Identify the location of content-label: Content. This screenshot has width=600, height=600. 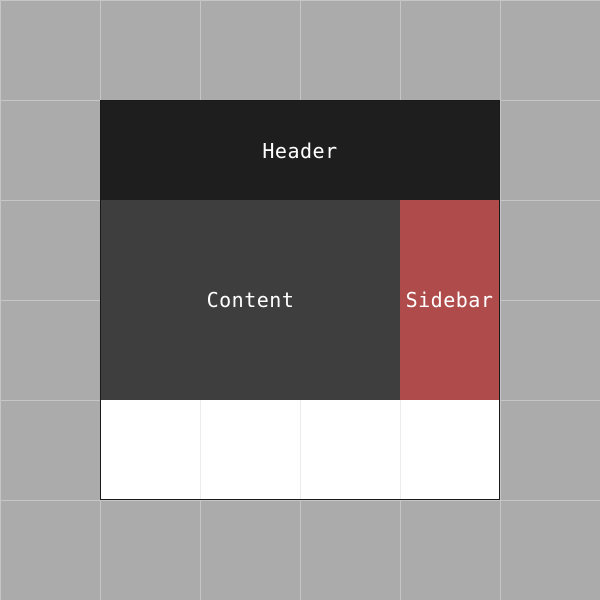
(250, 300).